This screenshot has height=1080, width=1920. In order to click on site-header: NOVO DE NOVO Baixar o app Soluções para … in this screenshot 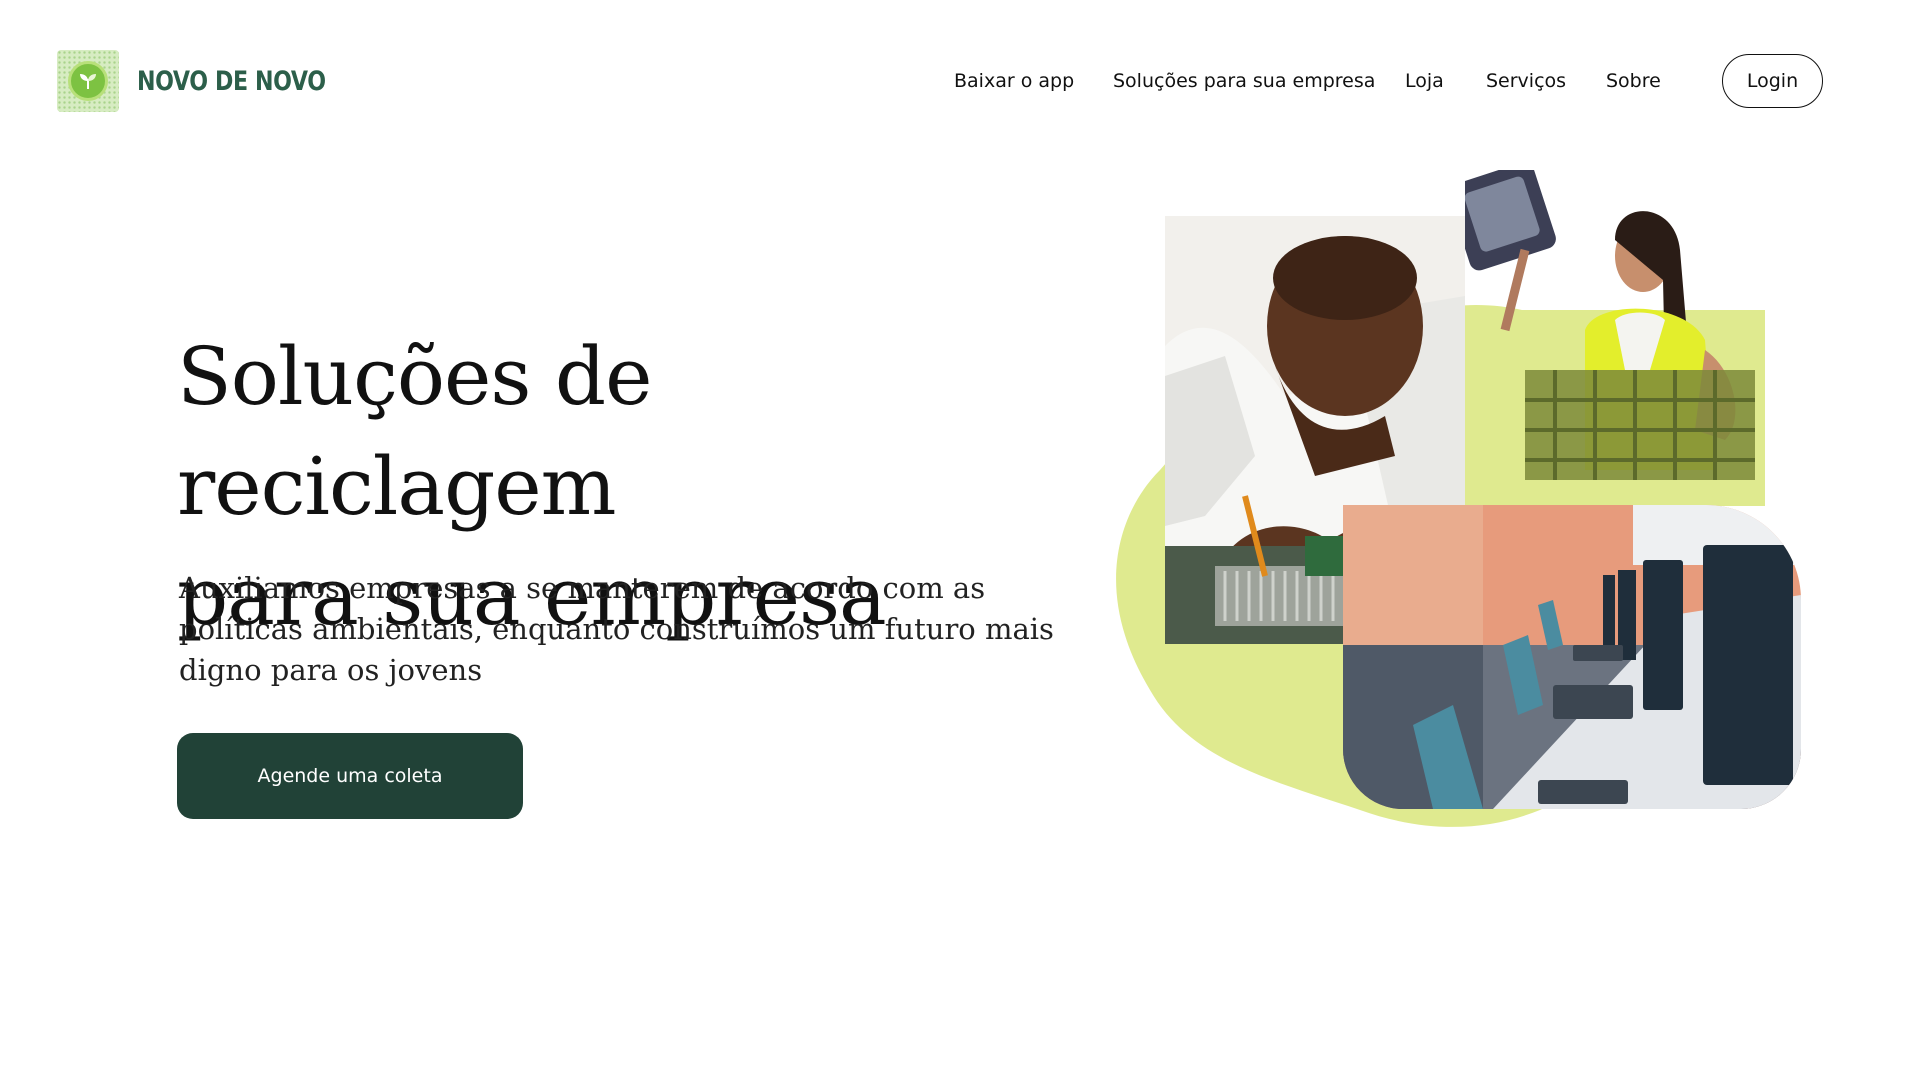, I will do `click(960, 80)`.